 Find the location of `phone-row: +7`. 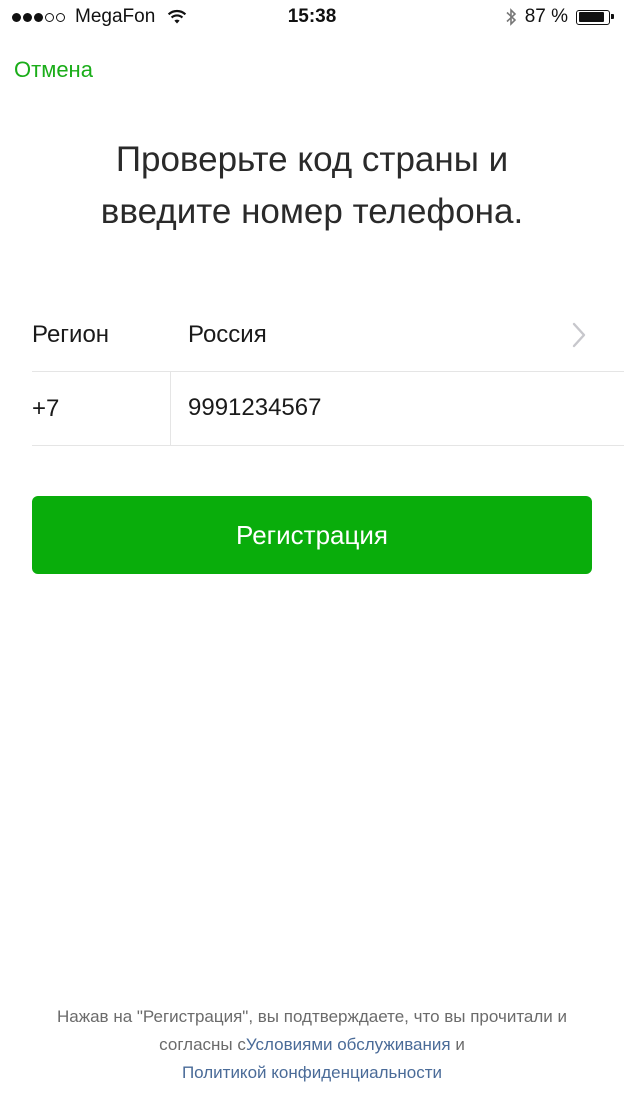

phone-row: +7 is located at coordinates (328, 409).